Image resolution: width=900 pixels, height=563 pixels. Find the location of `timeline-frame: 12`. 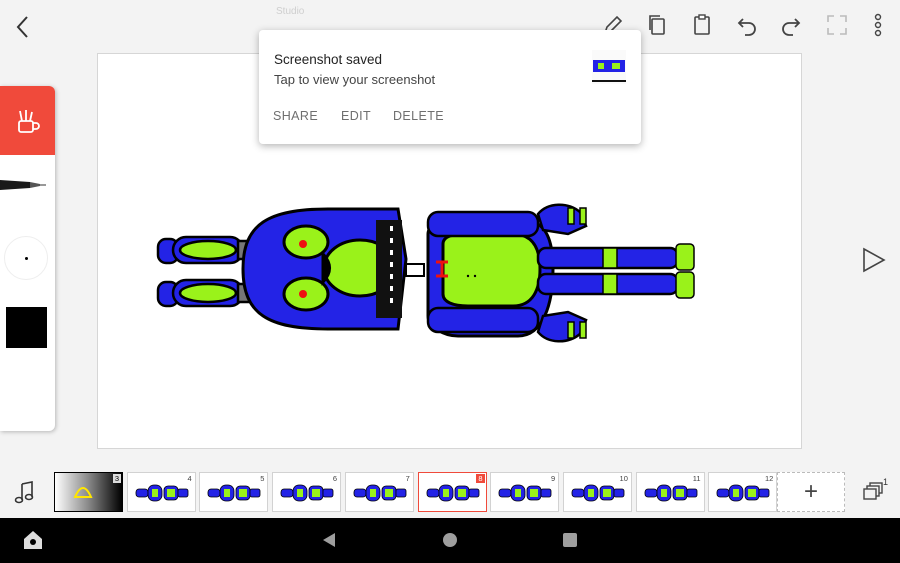

timeline-frame: 12 is located at coordinates (743, 492).